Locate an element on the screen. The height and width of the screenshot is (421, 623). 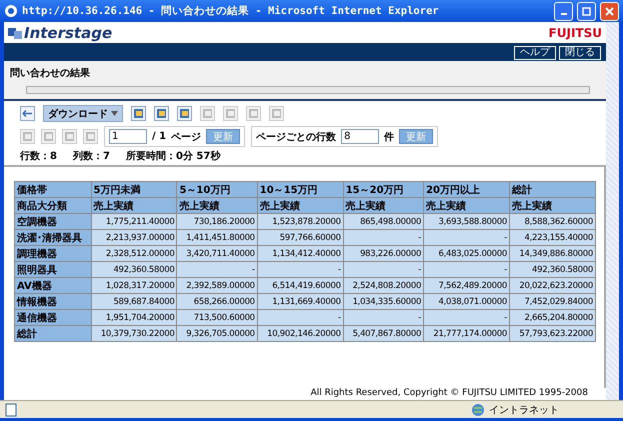
header-cell: 価格帯 is located at coordinates (53, 190).